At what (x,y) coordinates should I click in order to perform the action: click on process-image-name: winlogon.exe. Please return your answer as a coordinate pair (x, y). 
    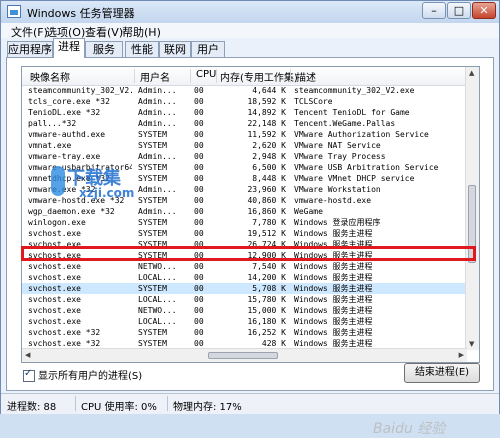
    Looking at the image, I should click on (57, 222).